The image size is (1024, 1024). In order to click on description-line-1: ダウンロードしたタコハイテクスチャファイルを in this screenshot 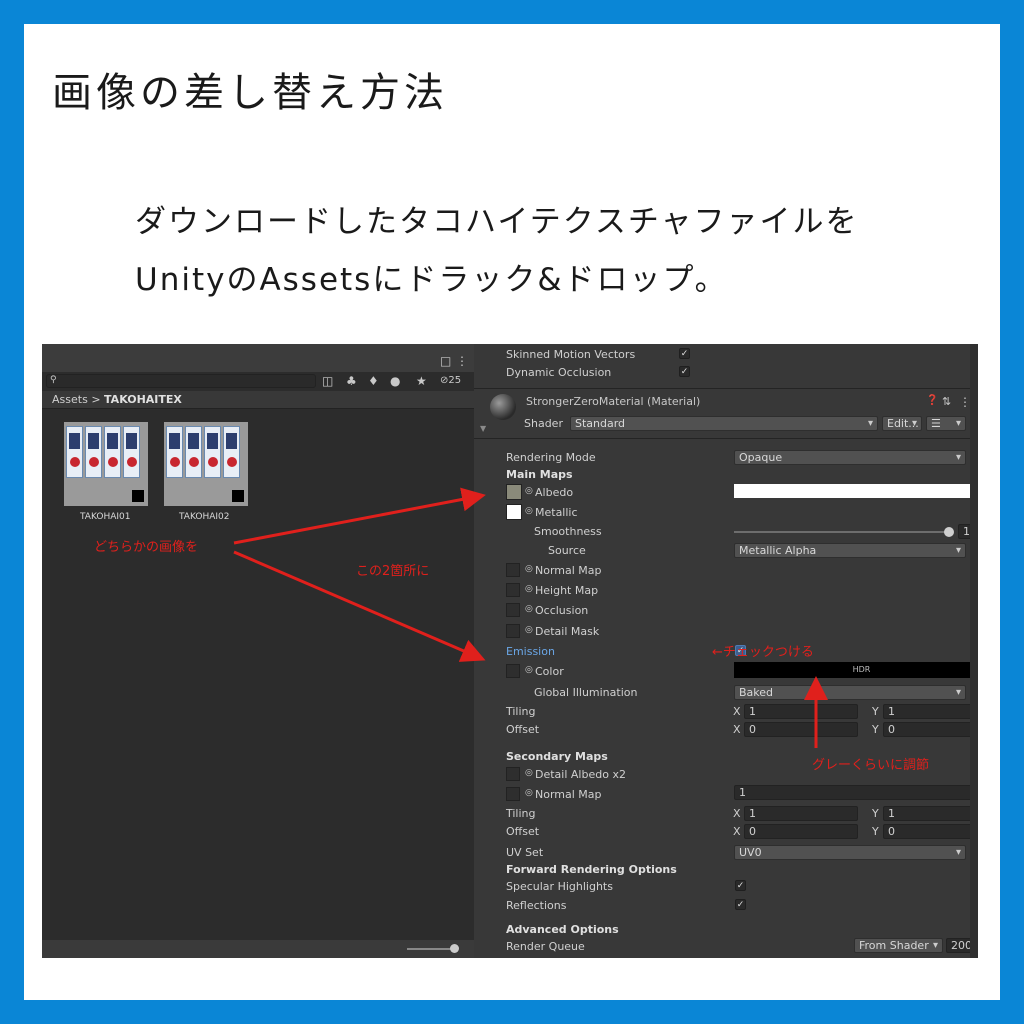, I will do `click(497, 222)`.